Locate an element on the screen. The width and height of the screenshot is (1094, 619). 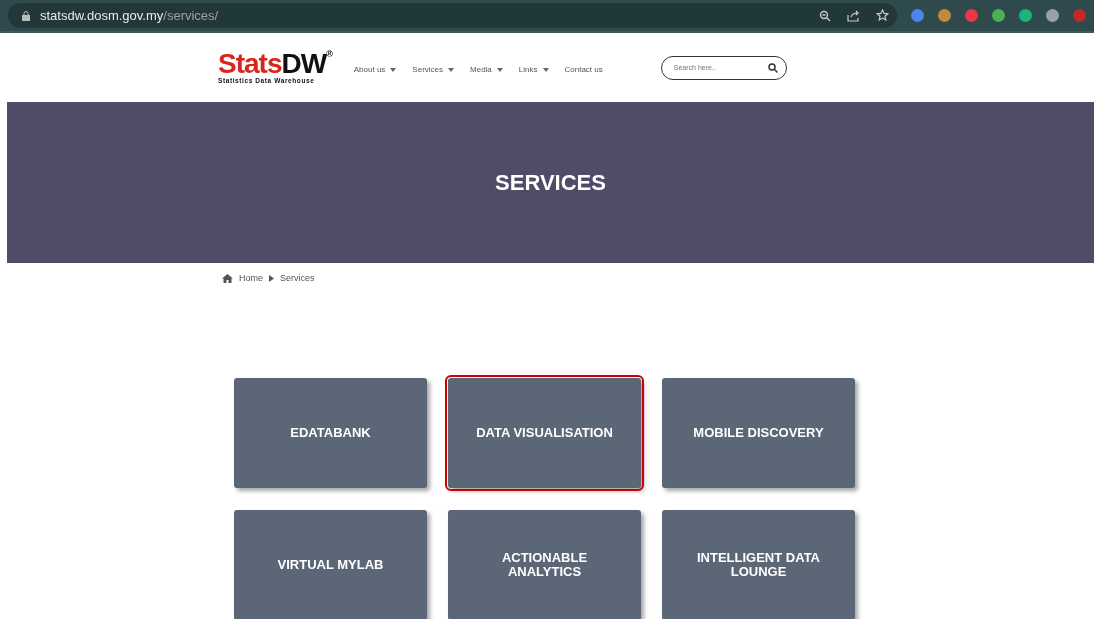
address-bar: statsdw.dosm.gov.my/services/ is located at coordinates (452, 15).